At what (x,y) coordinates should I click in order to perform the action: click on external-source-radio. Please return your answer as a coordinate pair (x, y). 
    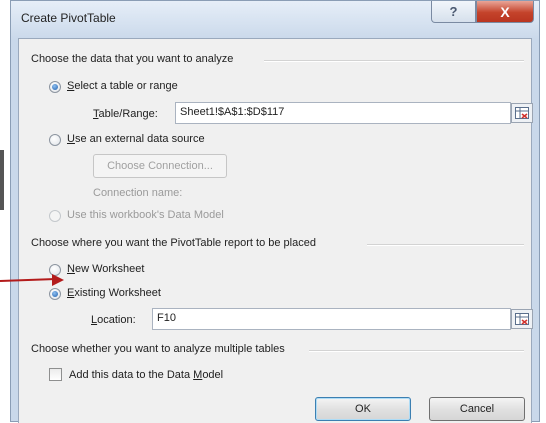
    Looking at the image, I should click on (55, 140).